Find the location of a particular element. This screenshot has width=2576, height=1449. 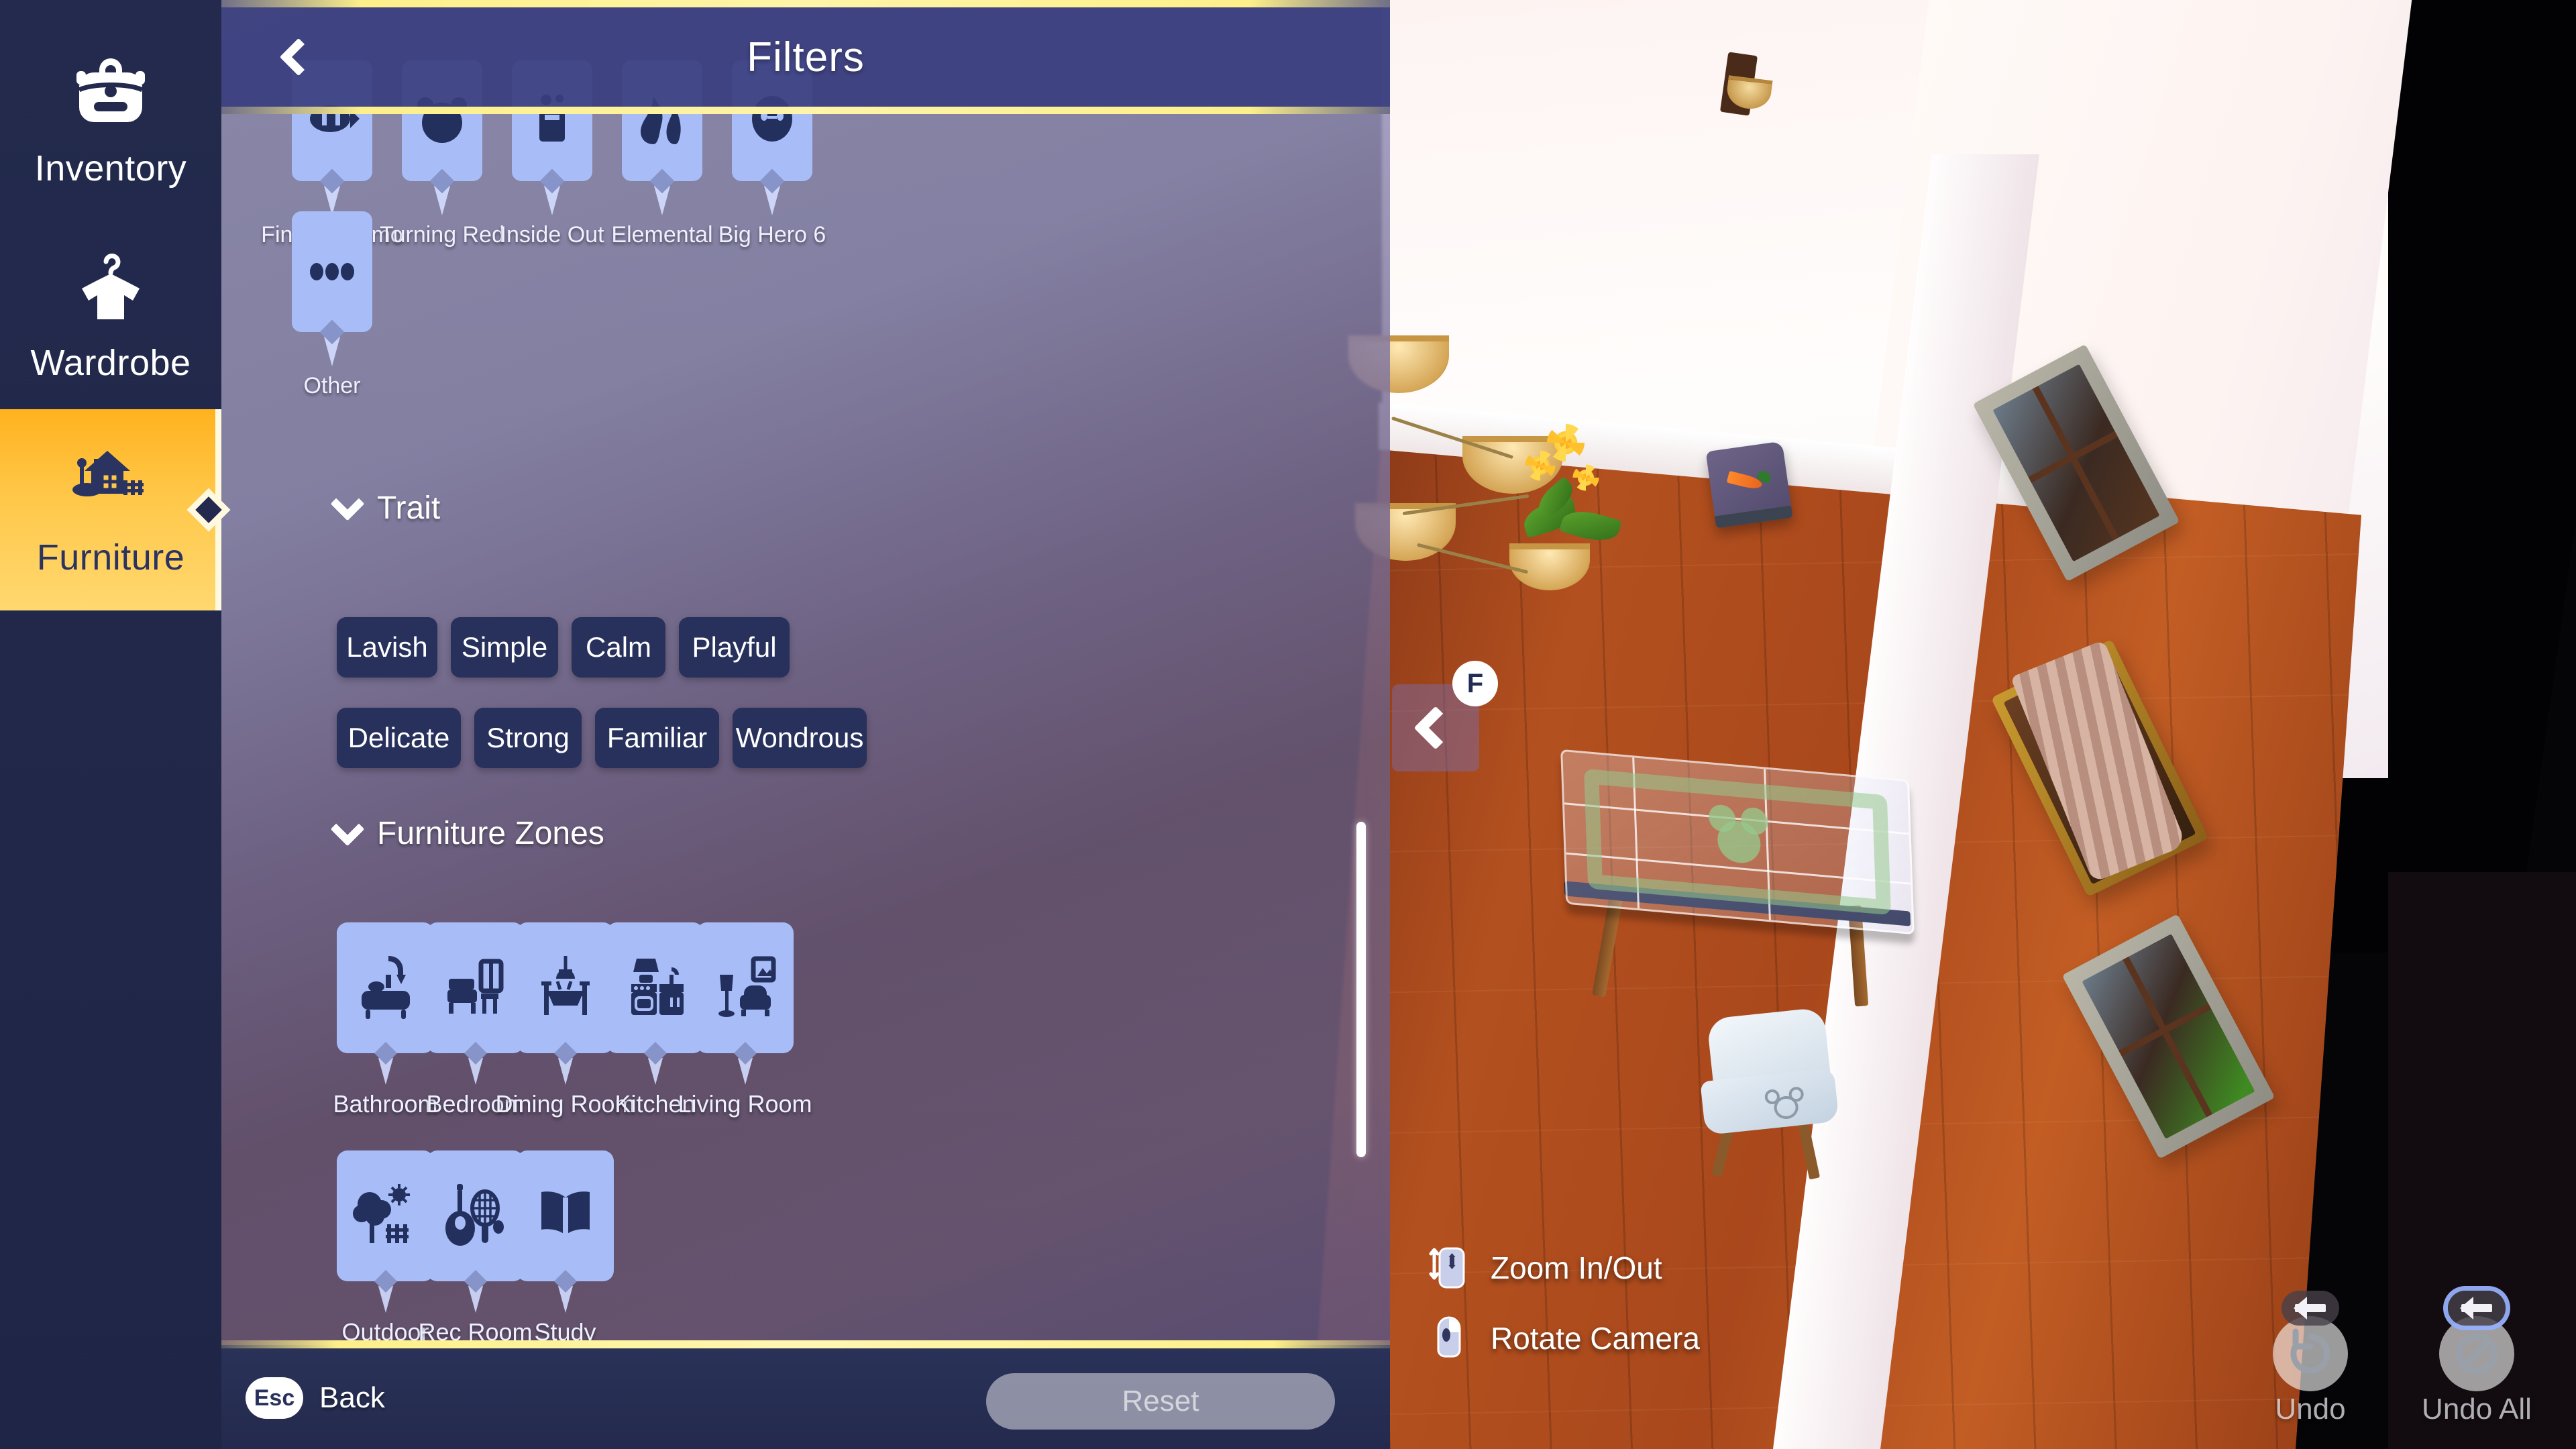

zone-study: Study is located at coordinates (565, 1248).